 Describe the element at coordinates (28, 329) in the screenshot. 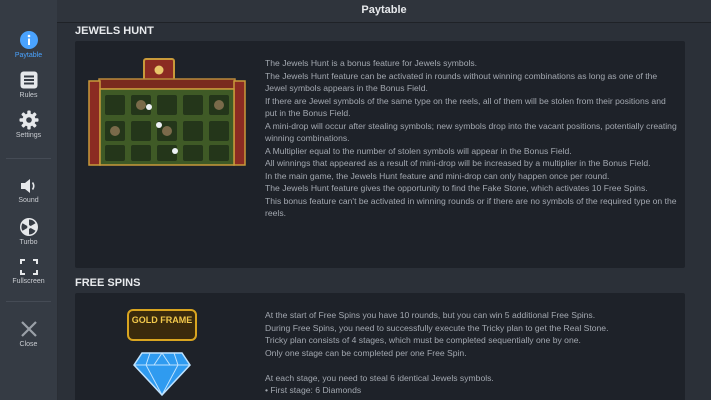

I see `close-icon` at that location.